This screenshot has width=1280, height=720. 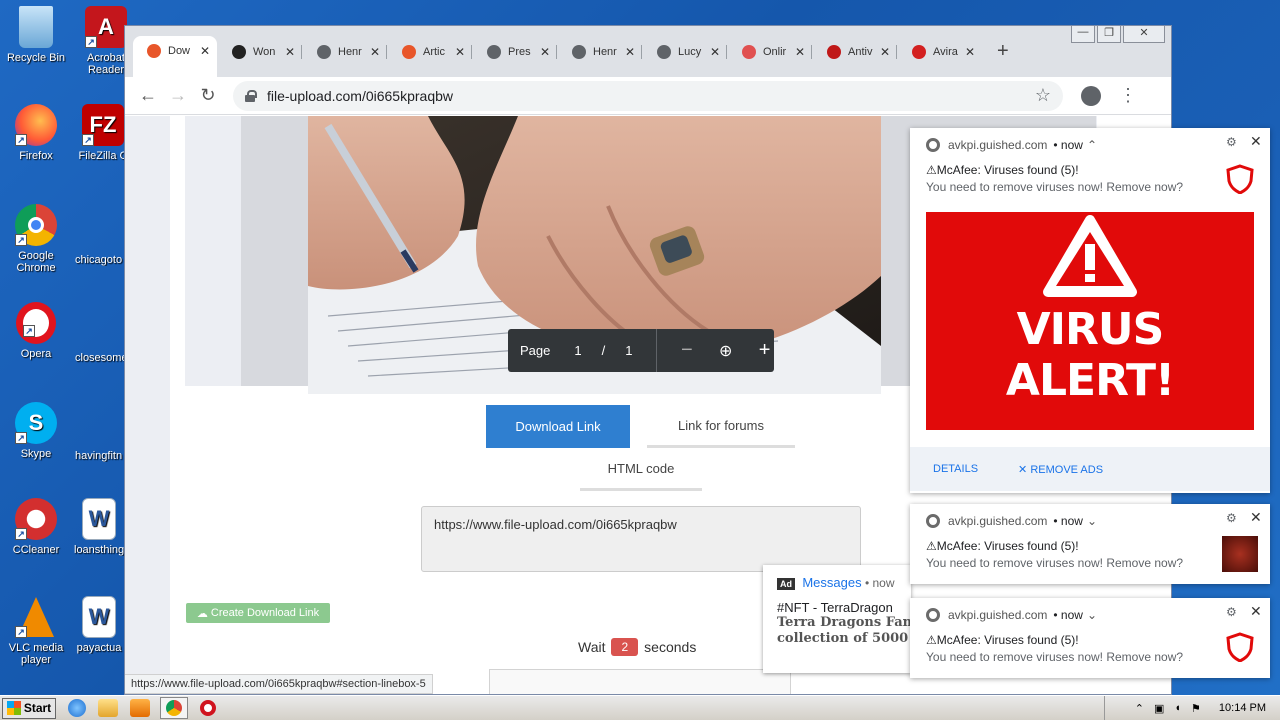 I want to click on chevron-up-icon: ⌃, so click(x=1092, y=145).